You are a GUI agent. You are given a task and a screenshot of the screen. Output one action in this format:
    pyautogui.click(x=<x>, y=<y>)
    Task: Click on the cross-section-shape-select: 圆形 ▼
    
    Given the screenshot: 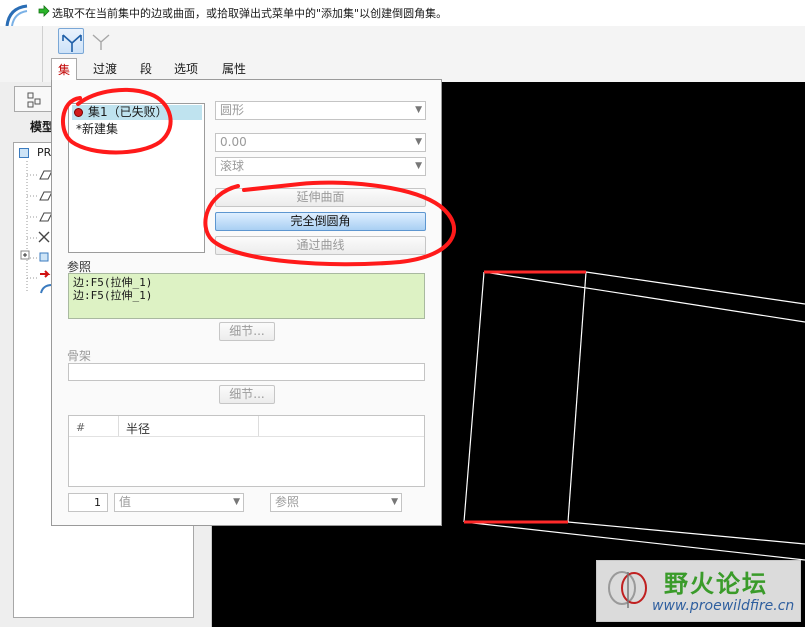 What is the action you would take?
    pyautogui.click(x=320, y=110)
    